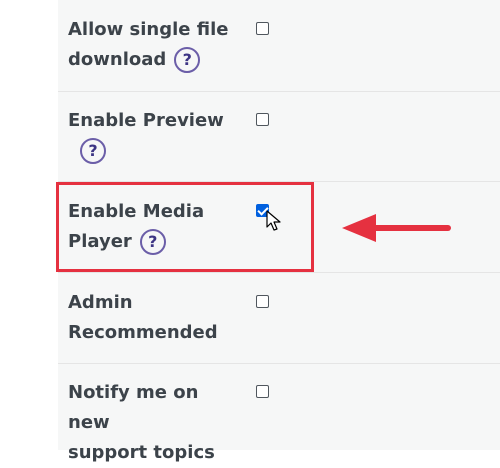 This screenshot has height=468, width=500. I want to click on checkbox-enable-preview, so click(262, 119).